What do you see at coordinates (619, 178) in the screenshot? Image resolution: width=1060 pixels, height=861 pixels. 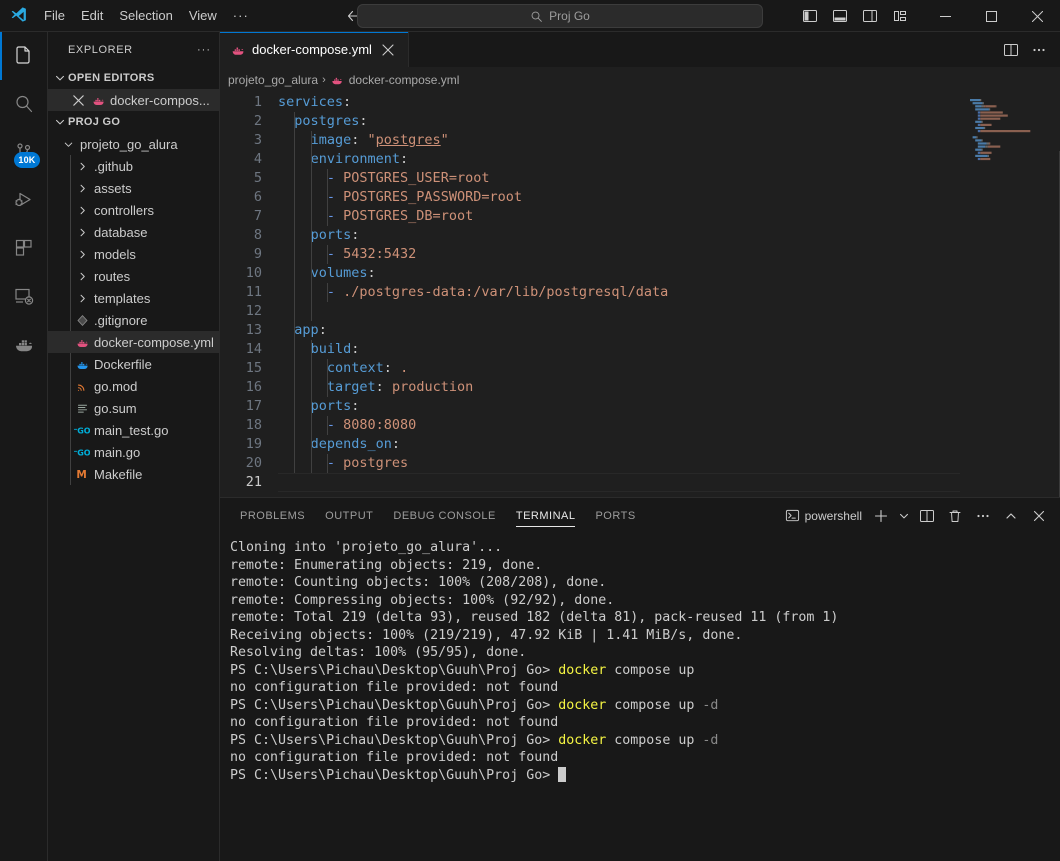 I see `code-line-text: - POSTGRES_USER=root` at bounding box center [619, 178].